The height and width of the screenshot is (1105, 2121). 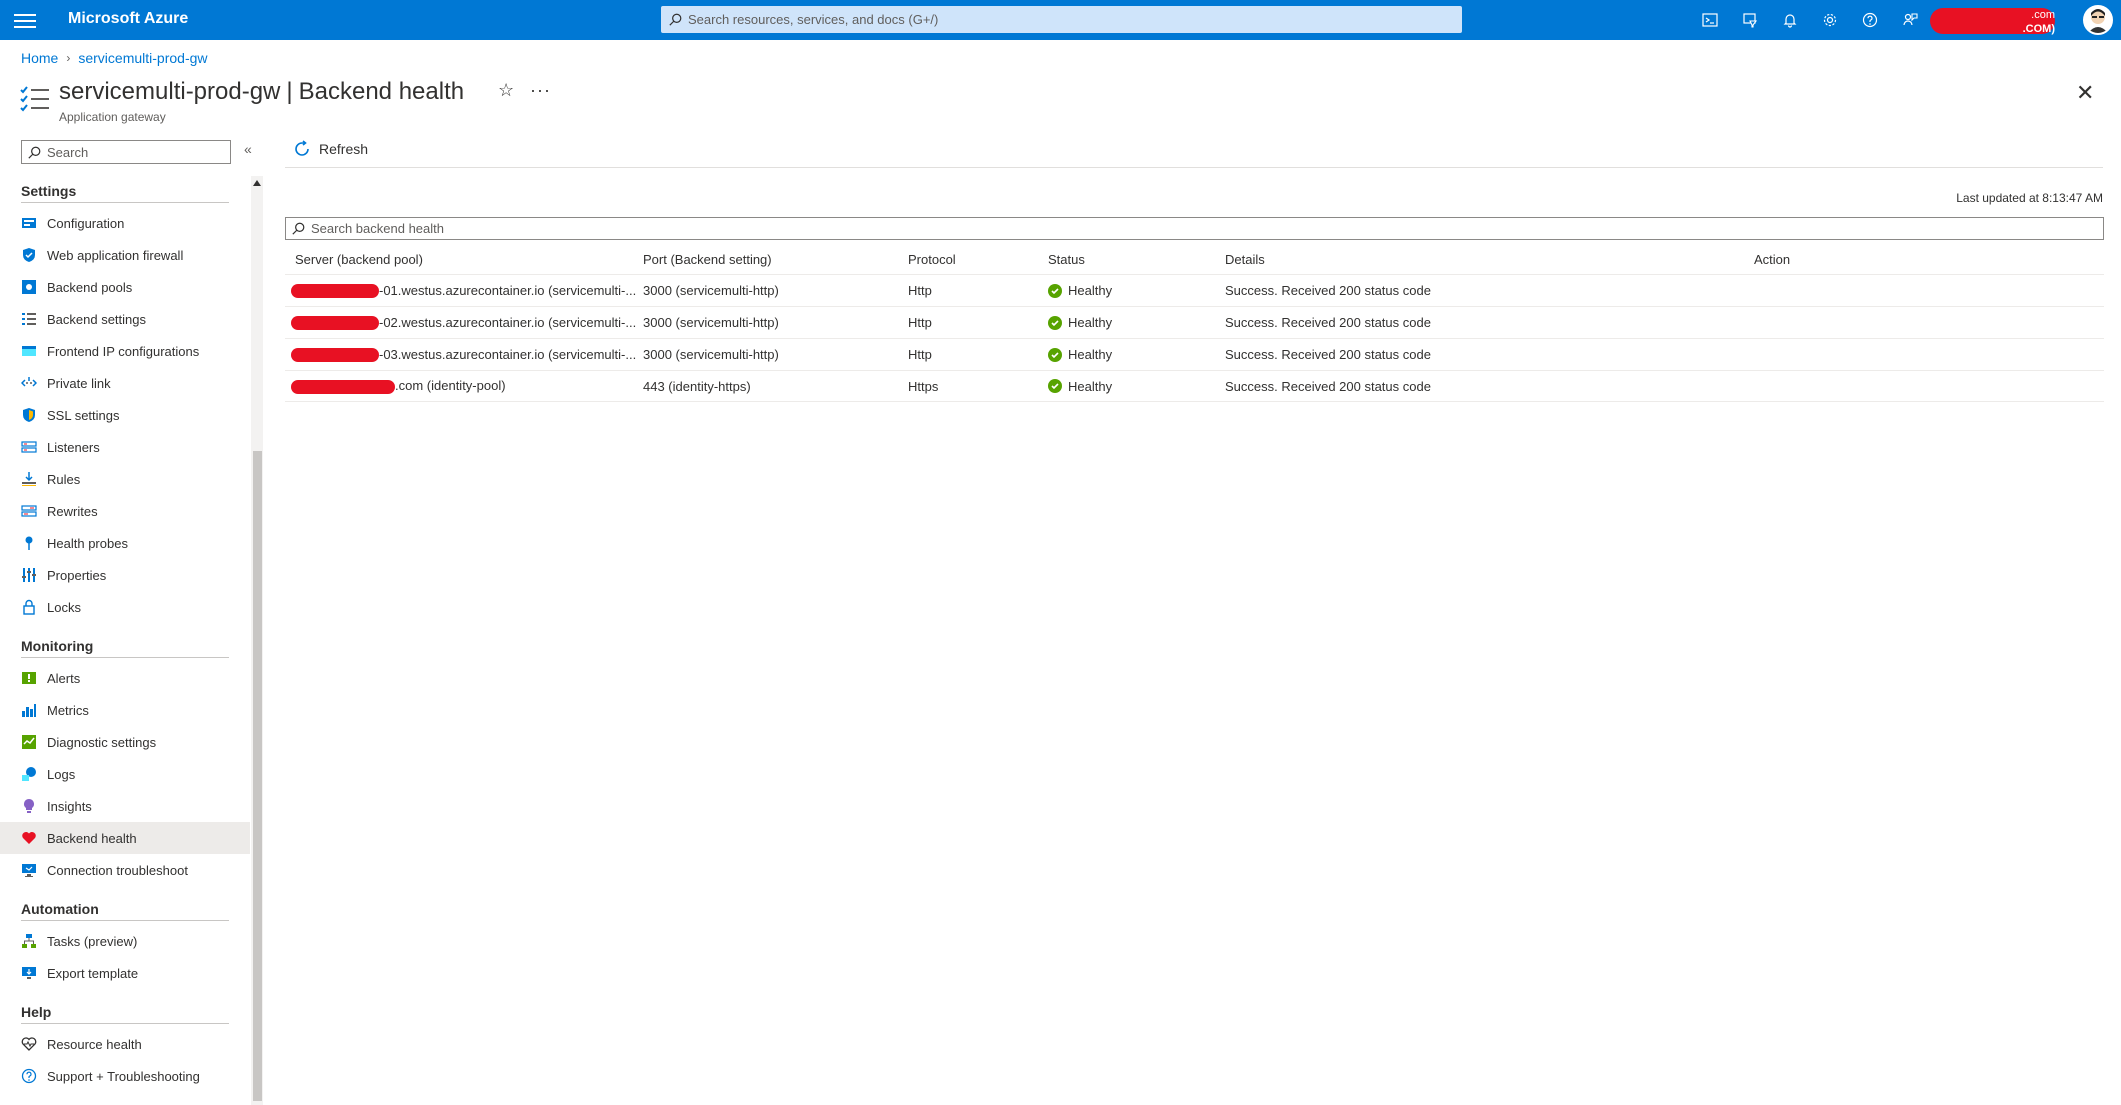 What do you see at coordinates (125, 415) in the screenshot?
I see `menu-item-ssl-settings: SSL settings` at bounding box center [125, 415].